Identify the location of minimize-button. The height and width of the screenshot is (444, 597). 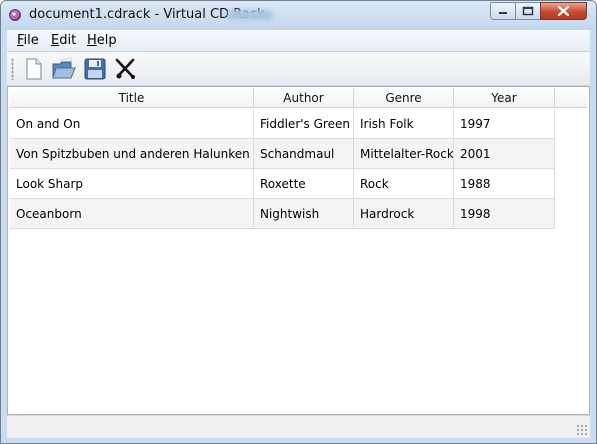
(503, 11).